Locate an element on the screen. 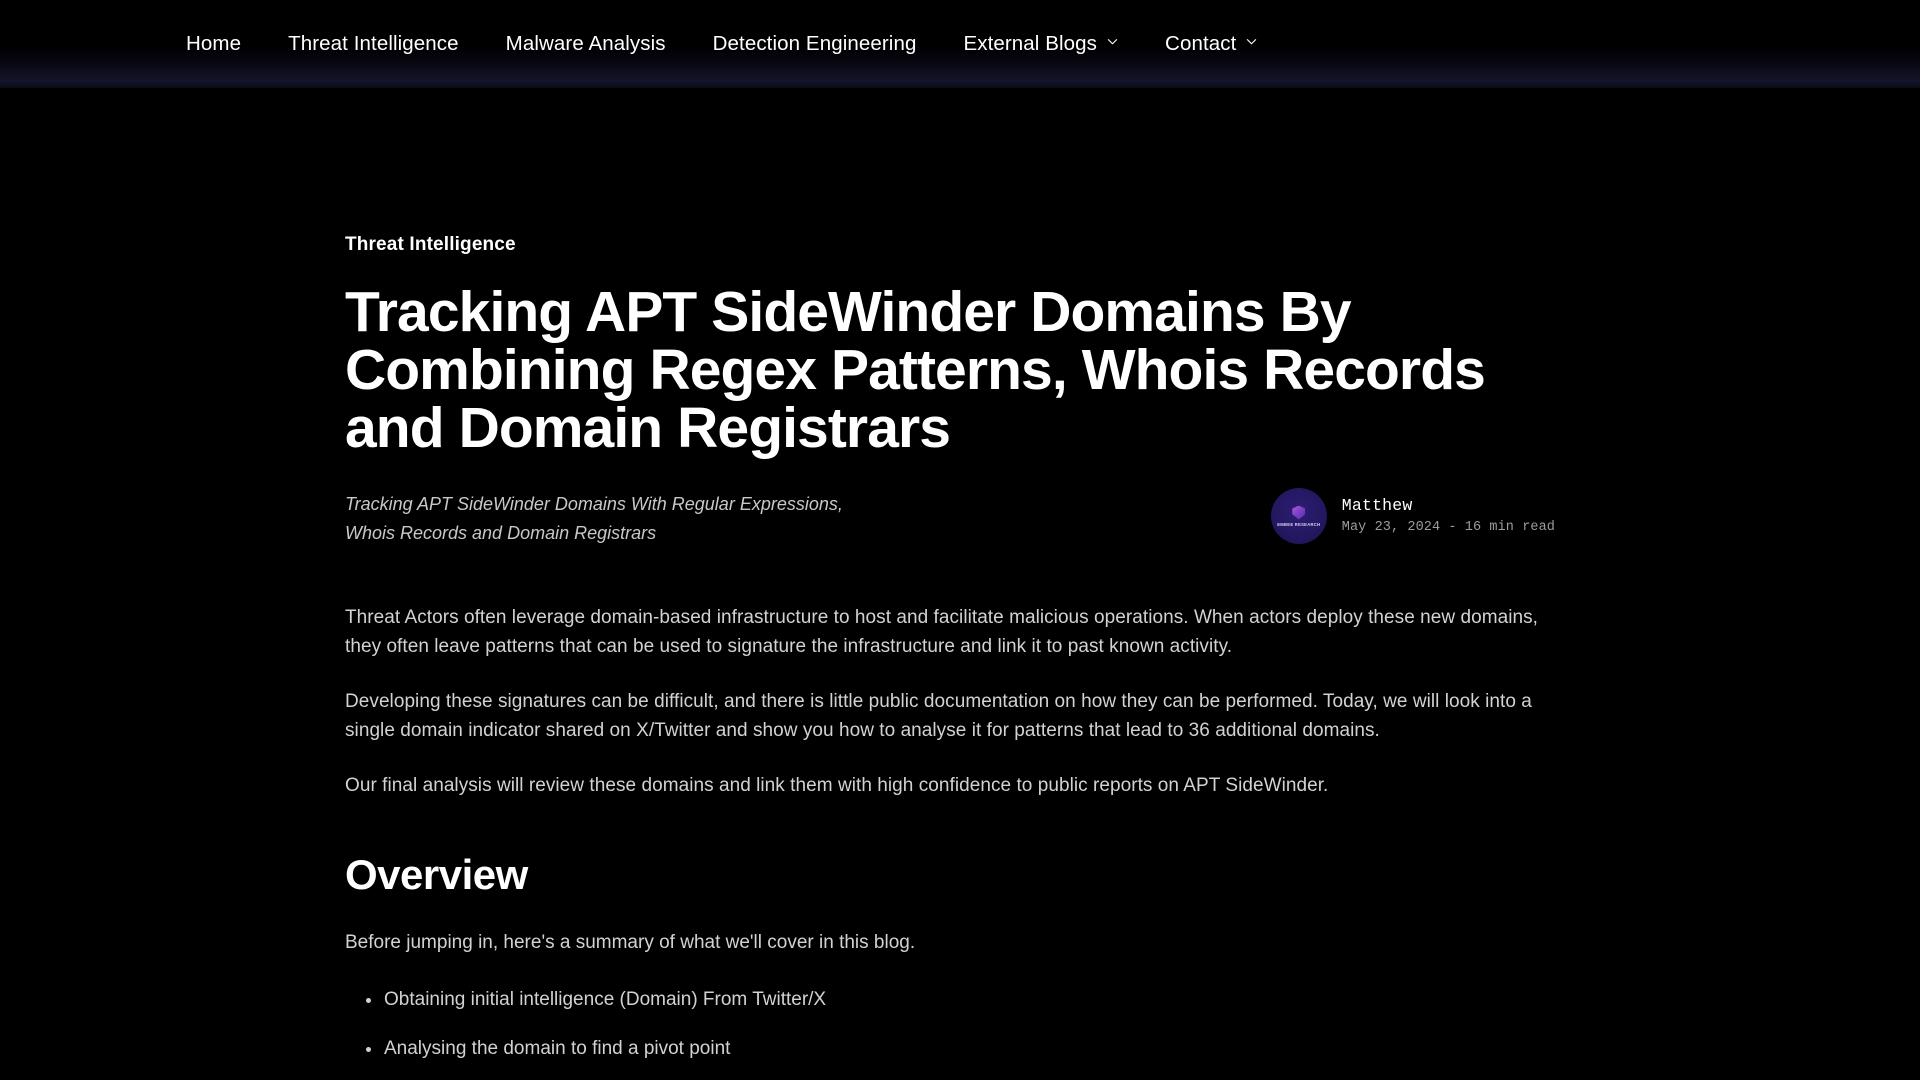 The image size is (1920, 1080). nav-item-malware-analysis: Malware Analysis is located at coordinates (585, 43).